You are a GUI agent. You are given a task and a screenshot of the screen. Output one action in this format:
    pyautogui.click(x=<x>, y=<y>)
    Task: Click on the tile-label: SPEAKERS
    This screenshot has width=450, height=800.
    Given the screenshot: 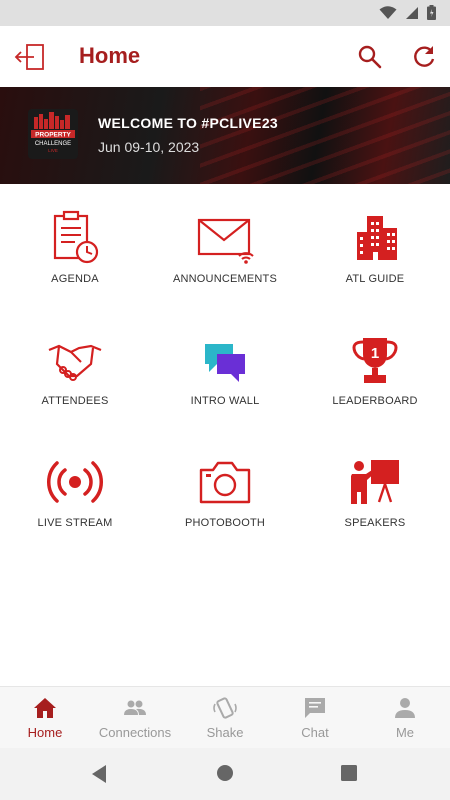 What is the action you would take?
    pyautogui.click(x=375, y=523)
    